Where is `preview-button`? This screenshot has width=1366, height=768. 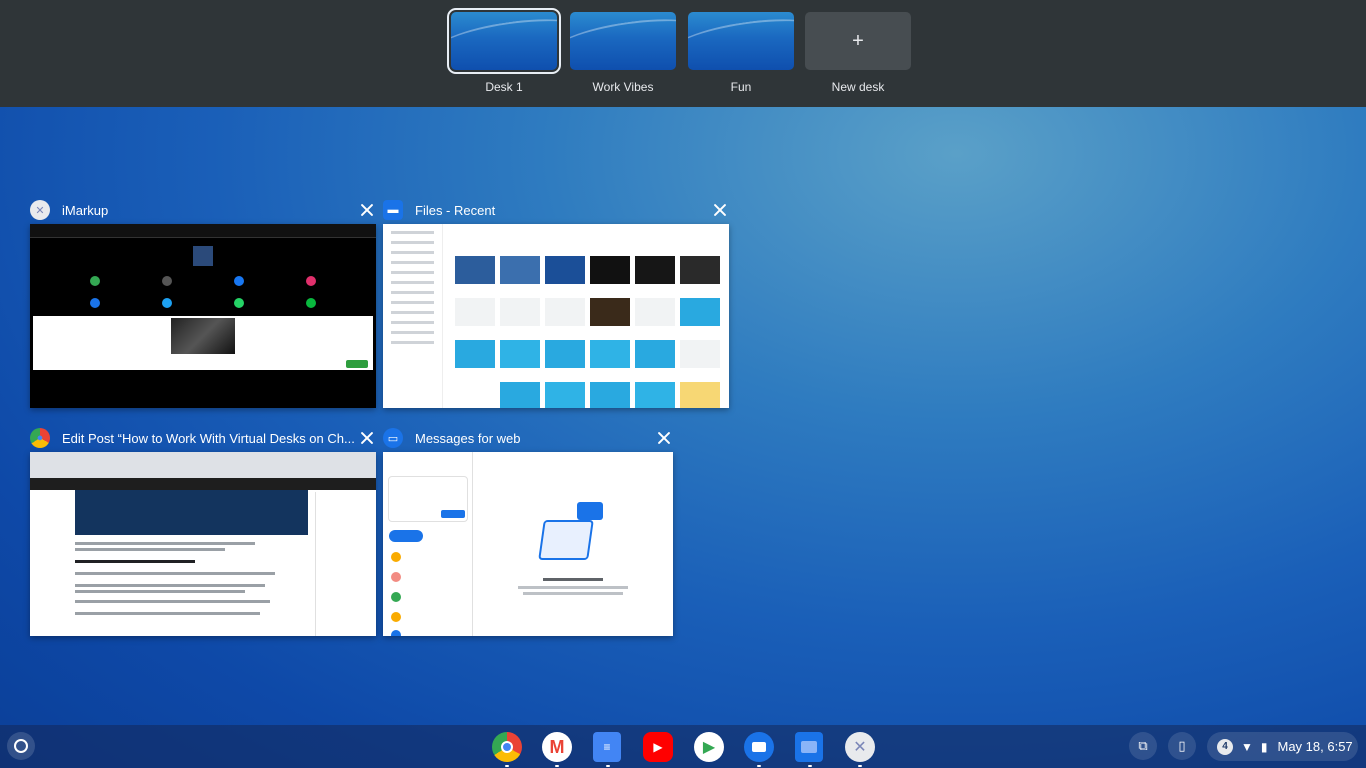 preview-button is located at coordinates (357, 364).